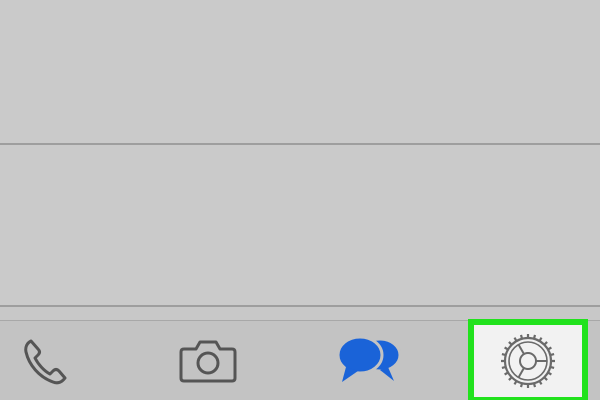  I want to click on tab-chats, so click(370, 360).